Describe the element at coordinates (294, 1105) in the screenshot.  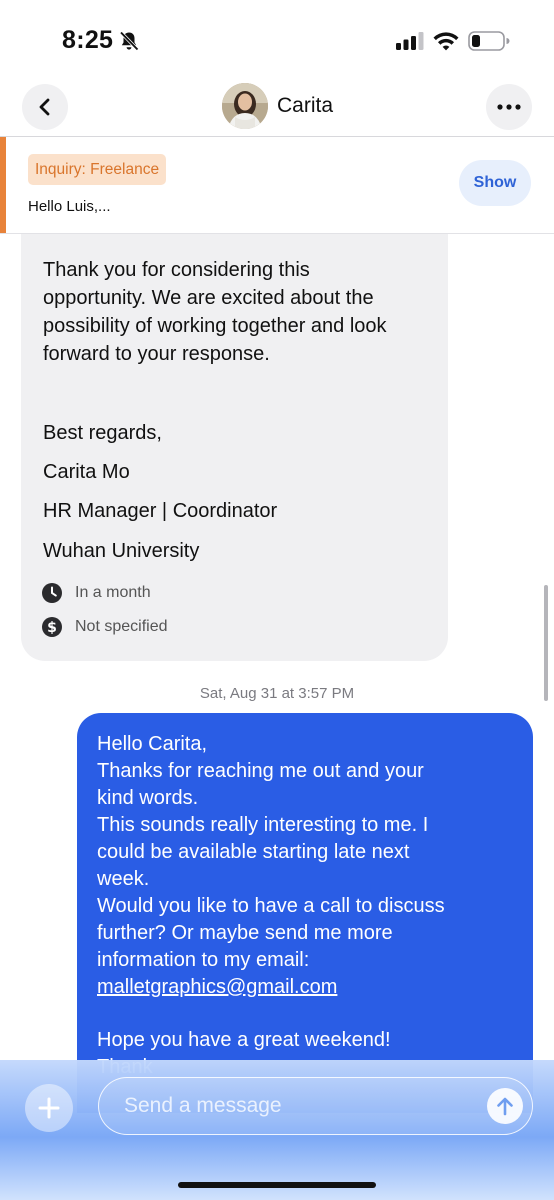
I see `message-input` at that location.